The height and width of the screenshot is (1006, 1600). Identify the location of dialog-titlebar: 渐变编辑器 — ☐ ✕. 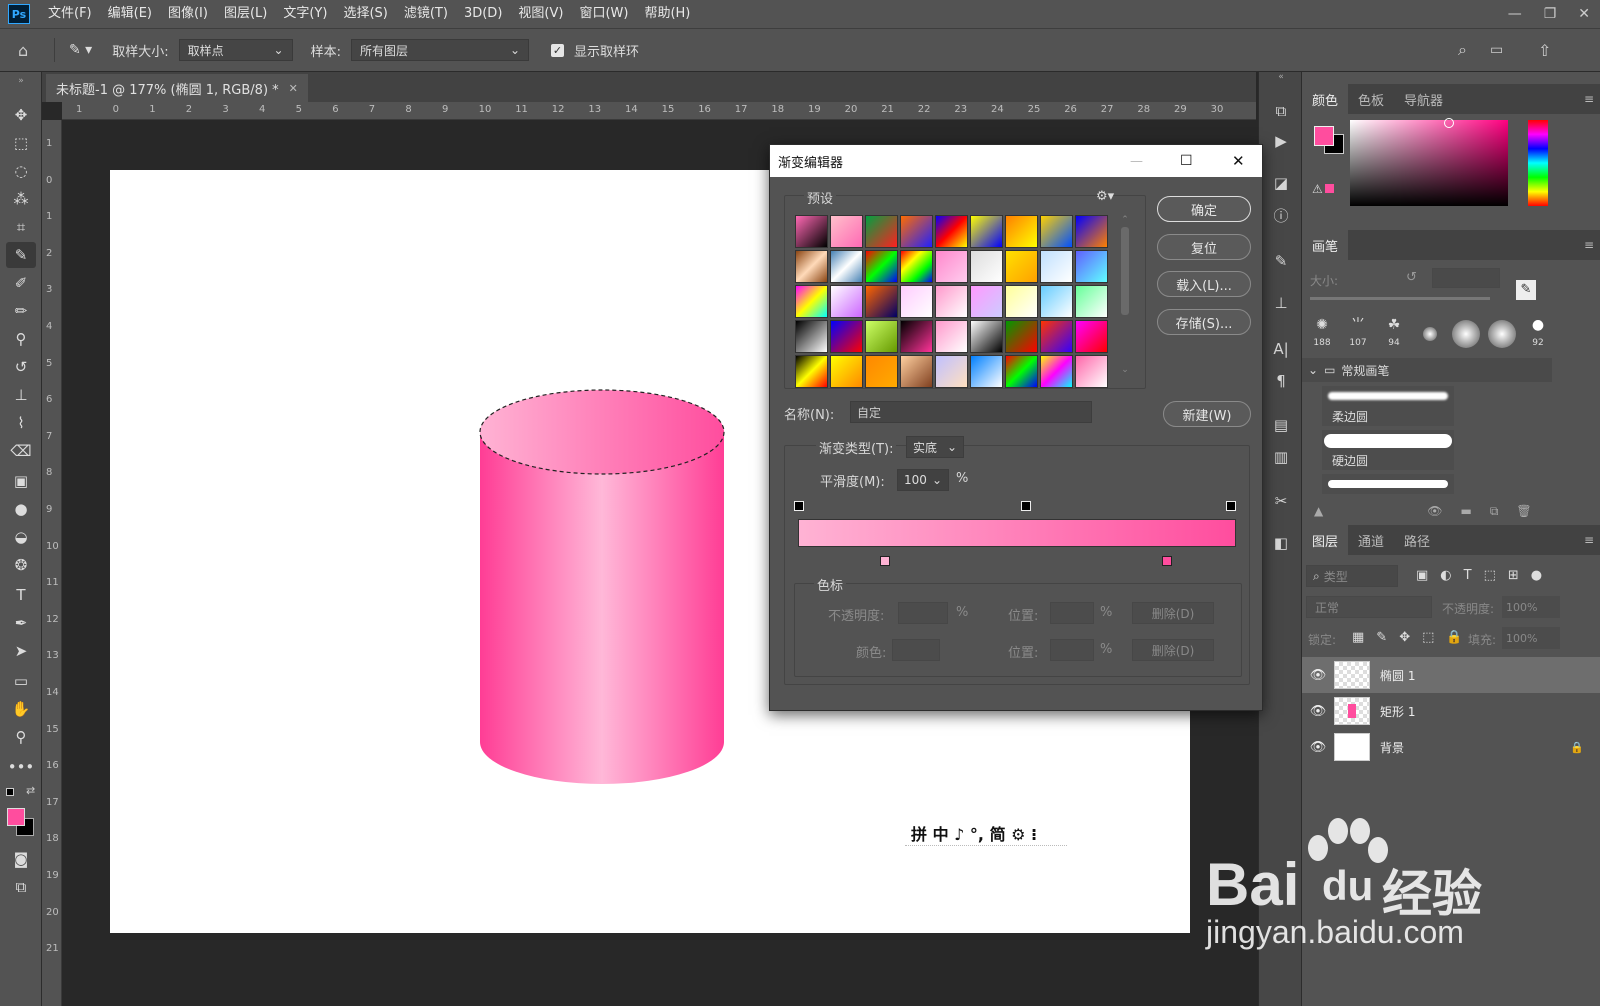
(1016, 161).